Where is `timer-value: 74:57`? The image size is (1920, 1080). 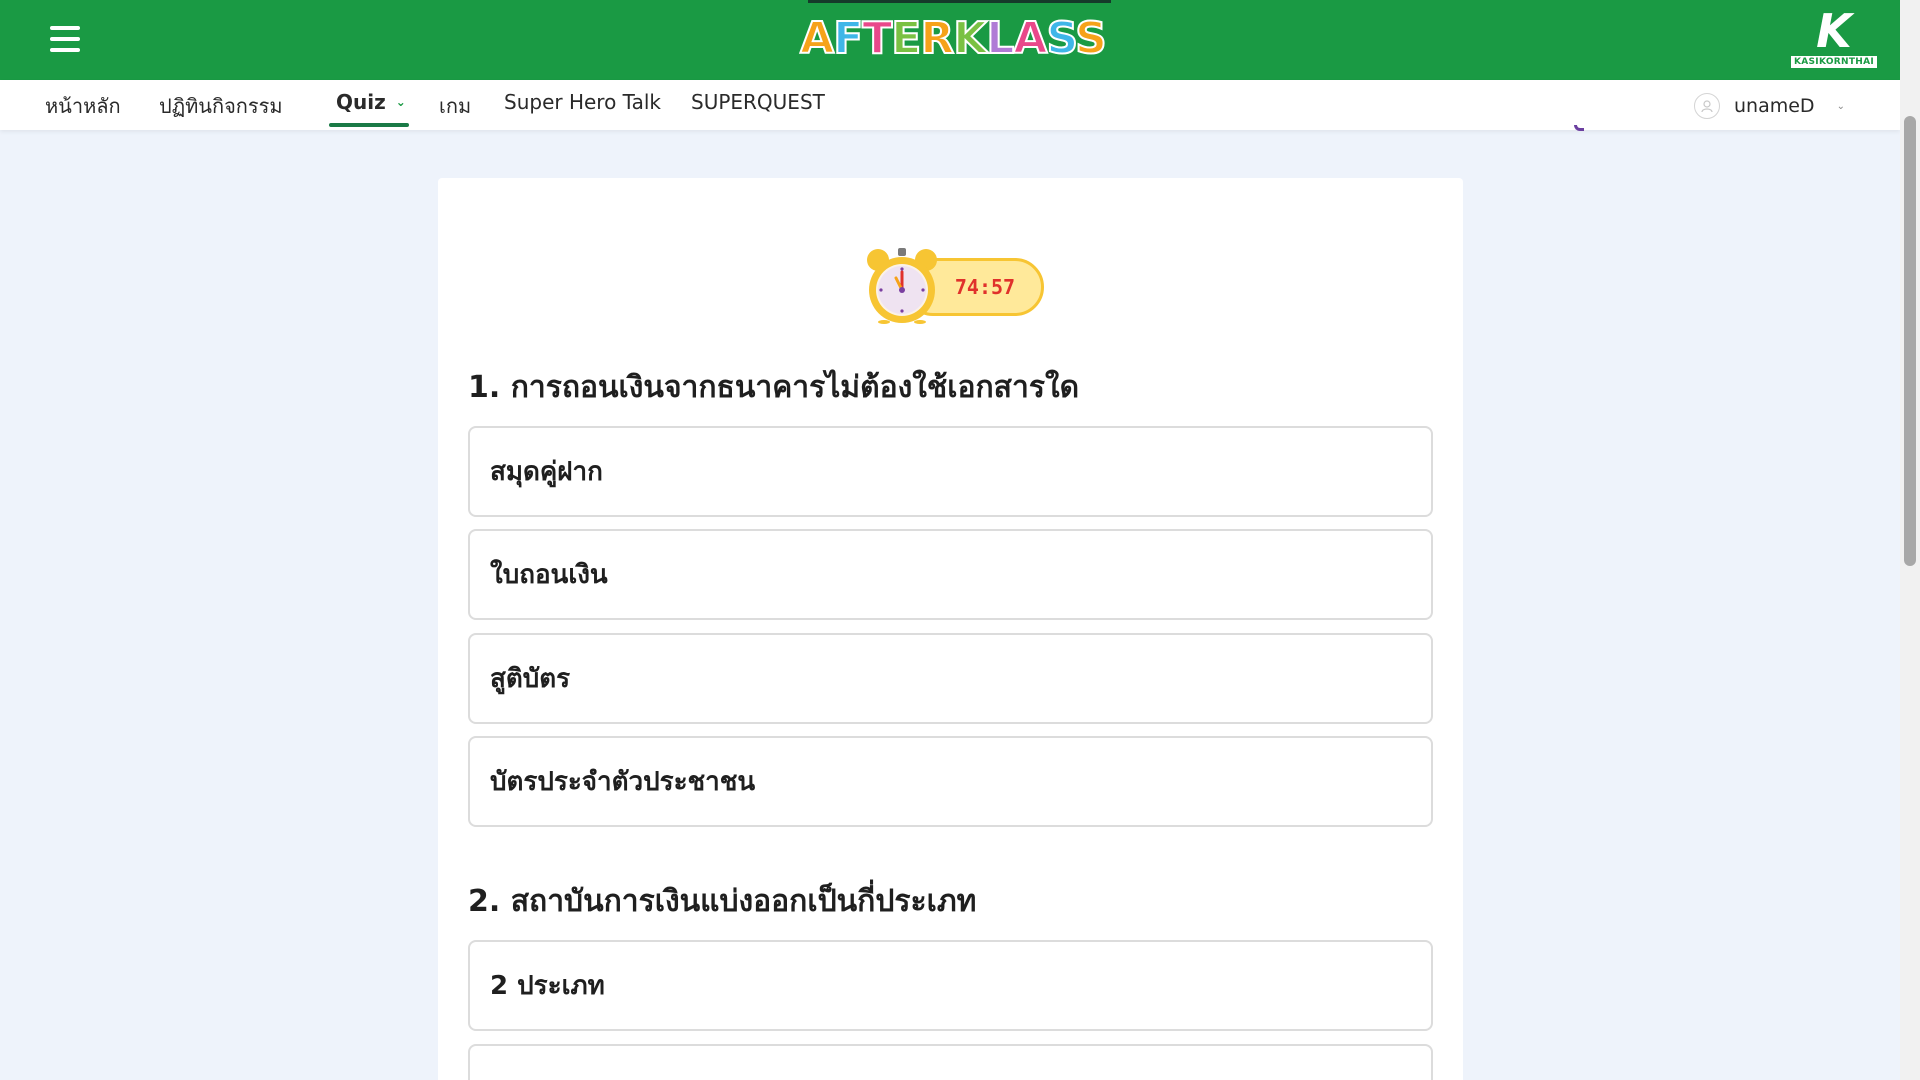 timer-value: 74:57 is located at coordinates (985, 287).